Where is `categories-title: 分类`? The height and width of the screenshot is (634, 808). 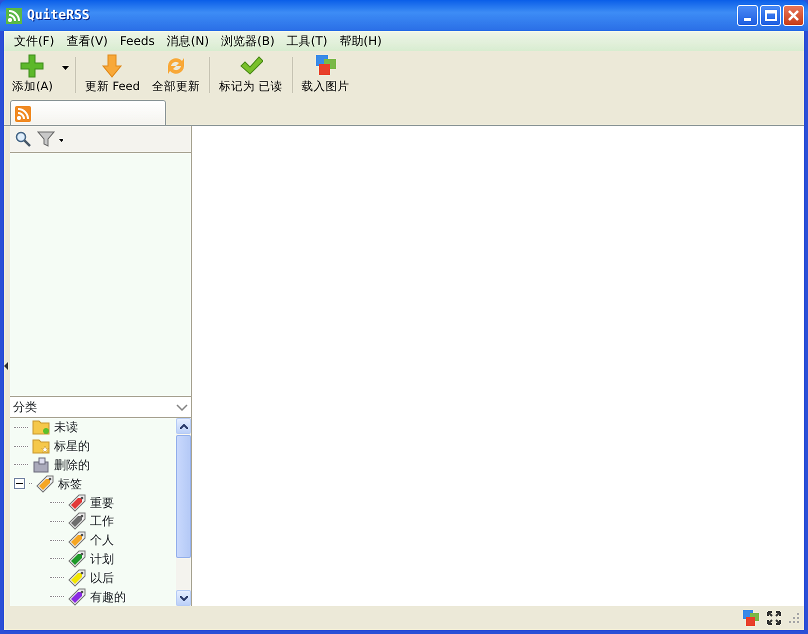 categories-title: 分类 is located at coordinates (25, 407).